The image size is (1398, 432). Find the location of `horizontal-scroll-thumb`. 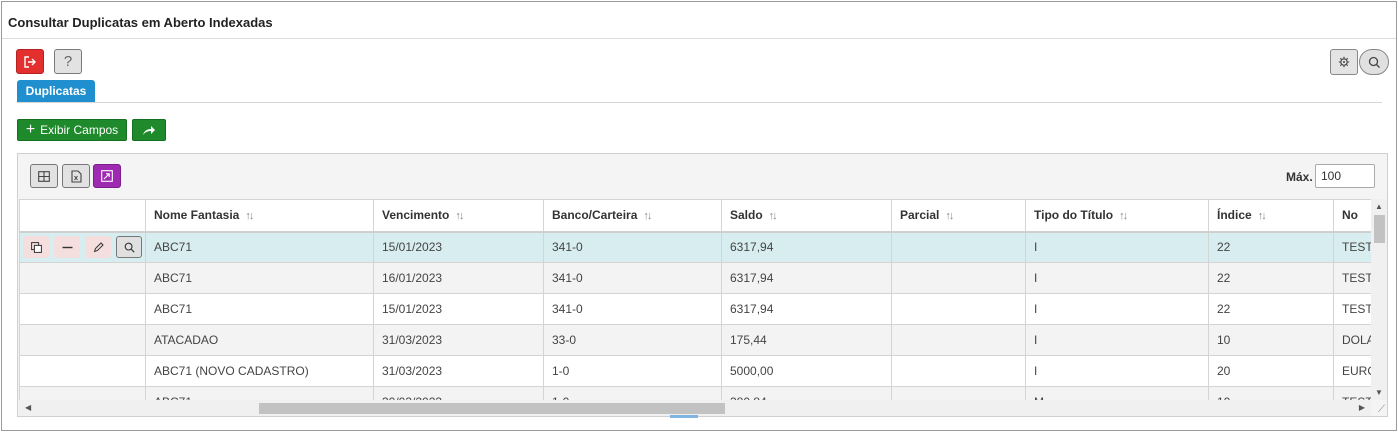

horizontal-scroll-thumb is located at coordinates (492, 408).